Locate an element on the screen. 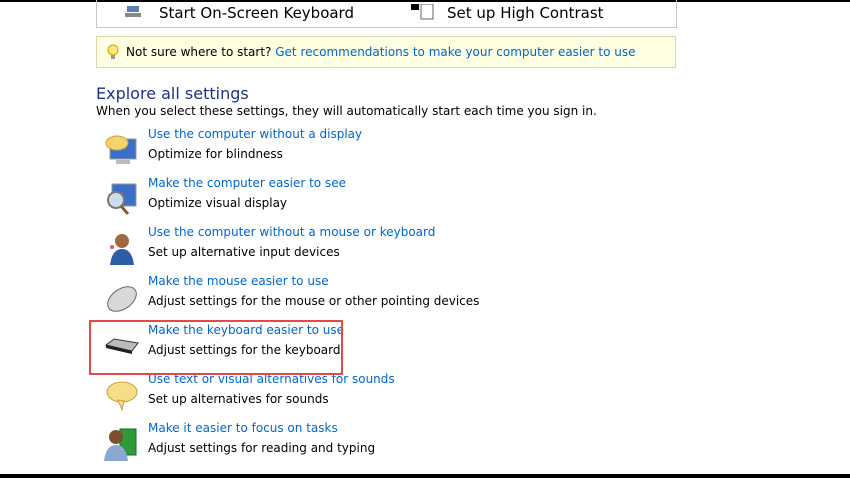  explore-heading: Explore all settings is located at coordinates (172, 93).